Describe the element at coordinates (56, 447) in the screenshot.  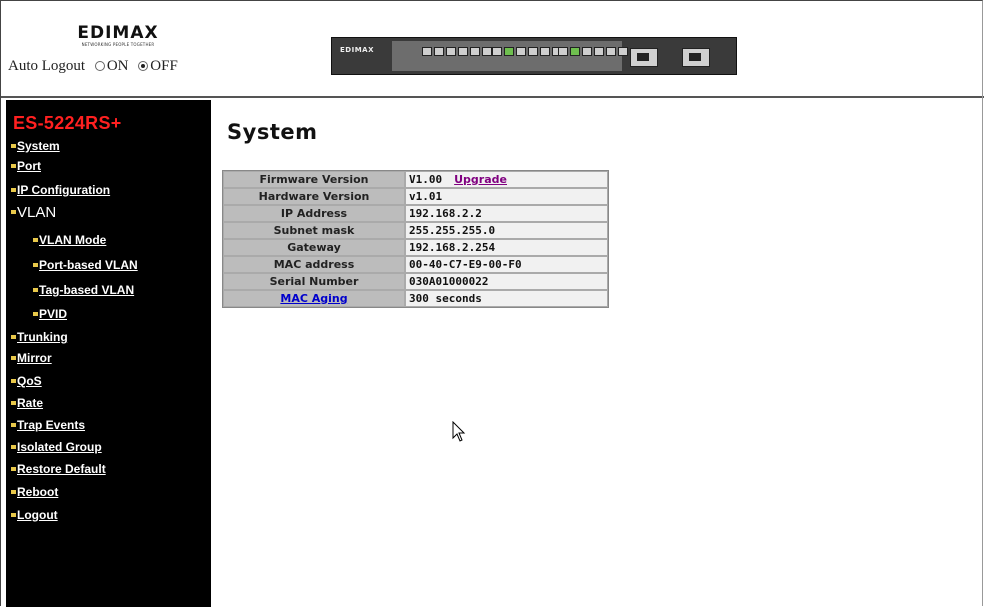
I see `sidebar-item-isolated-group: Isolated Group` at that location.